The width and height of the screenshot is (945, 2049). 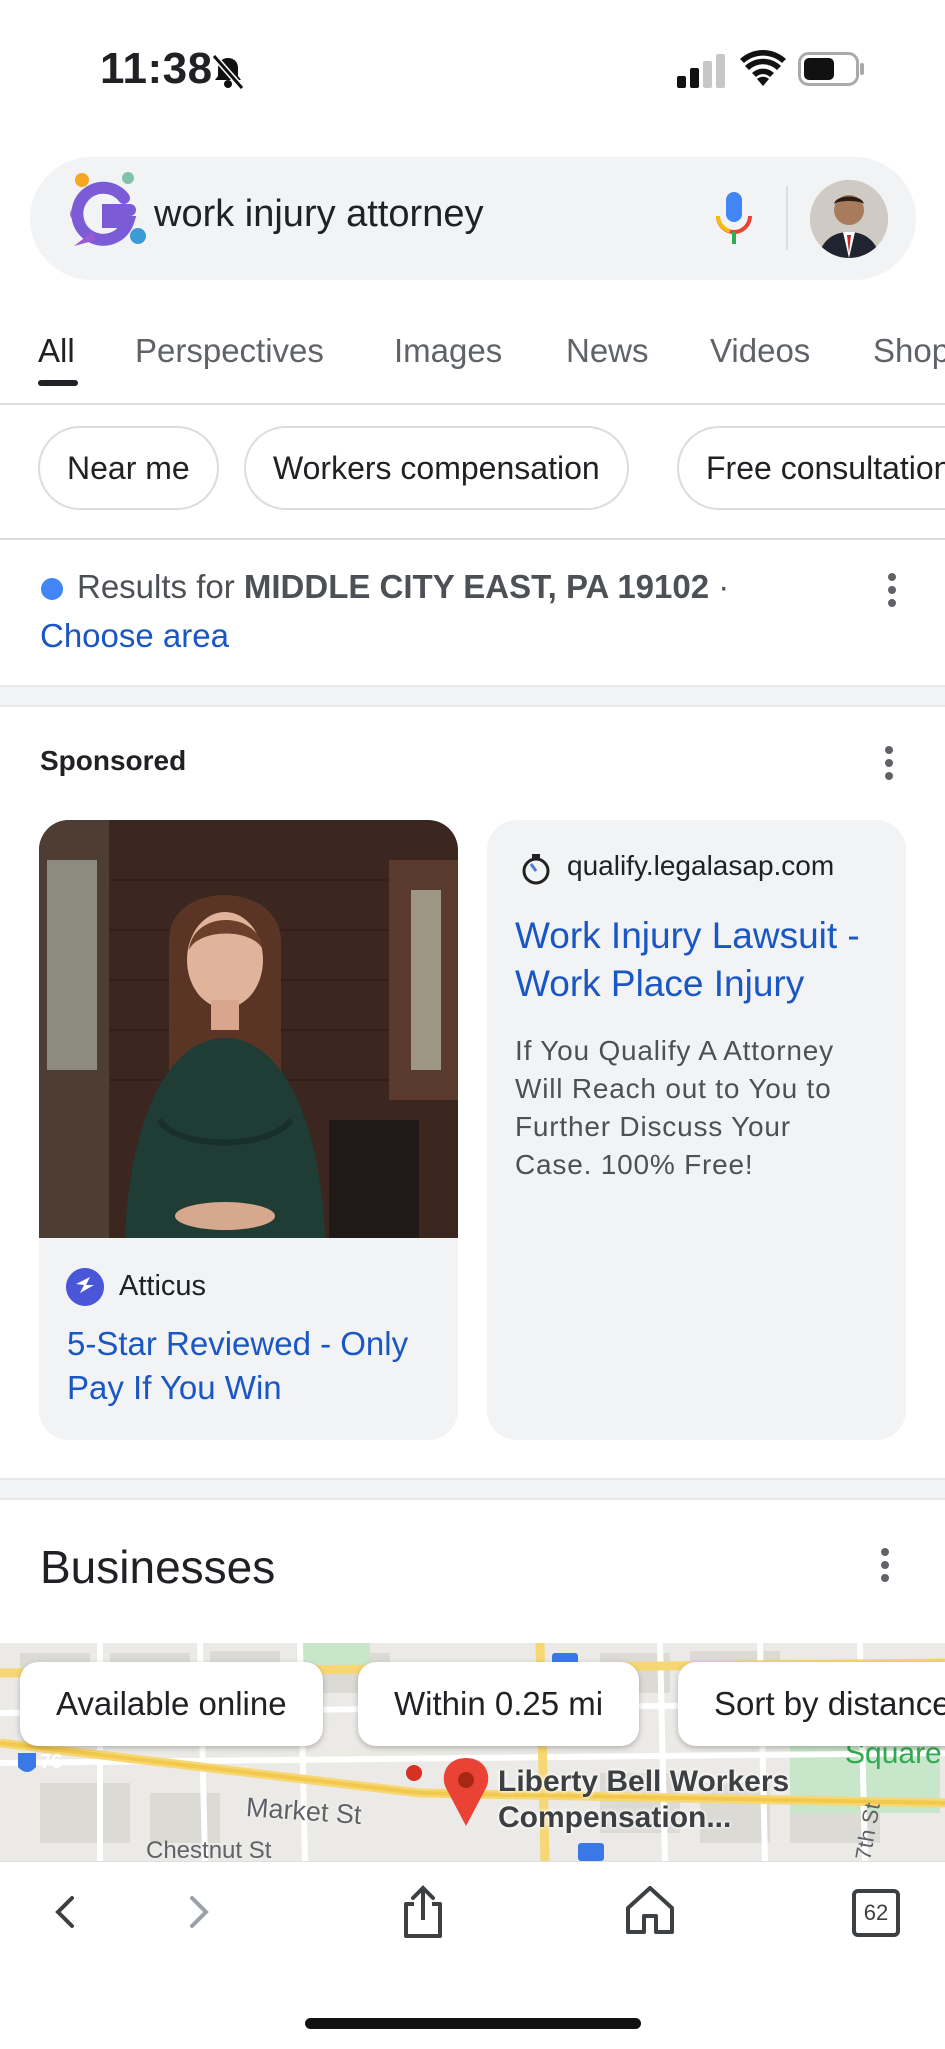 I want to click on location-prefix: Results for, so click(x=156, y=586).